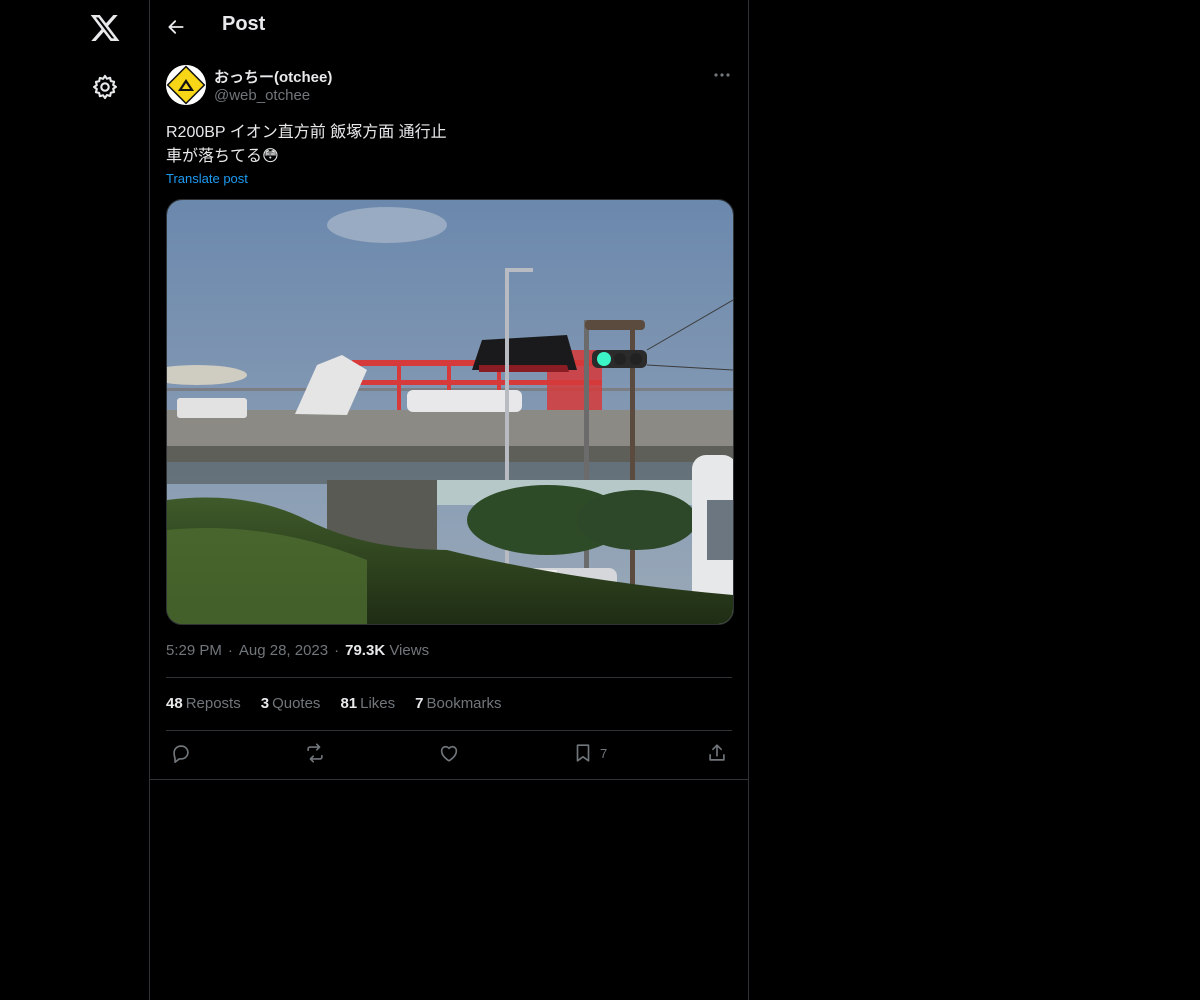  What do you see at coordinates (105, 28) in the screenshot?
I see `x-logo-icon` at bounding box center [105, 28].